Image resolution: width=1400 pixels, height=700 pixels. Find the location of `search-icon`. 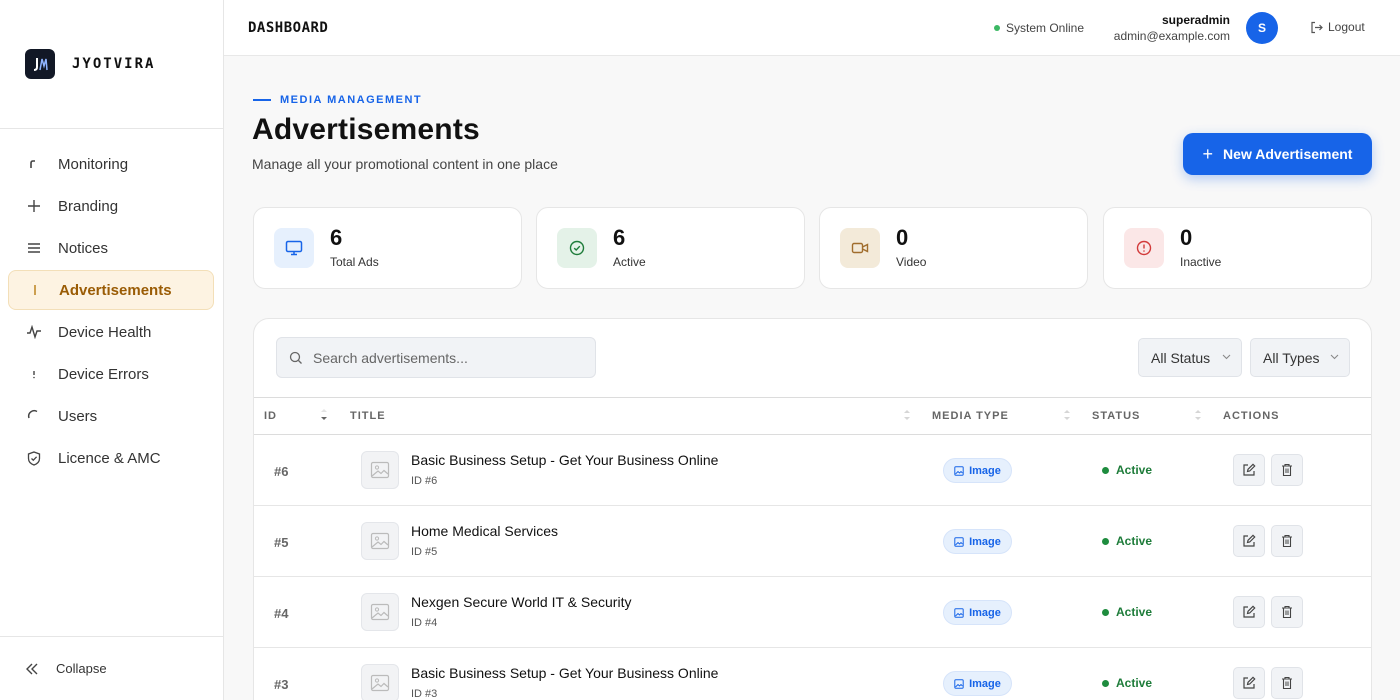

search-icon is located at coordinates (295, 357).